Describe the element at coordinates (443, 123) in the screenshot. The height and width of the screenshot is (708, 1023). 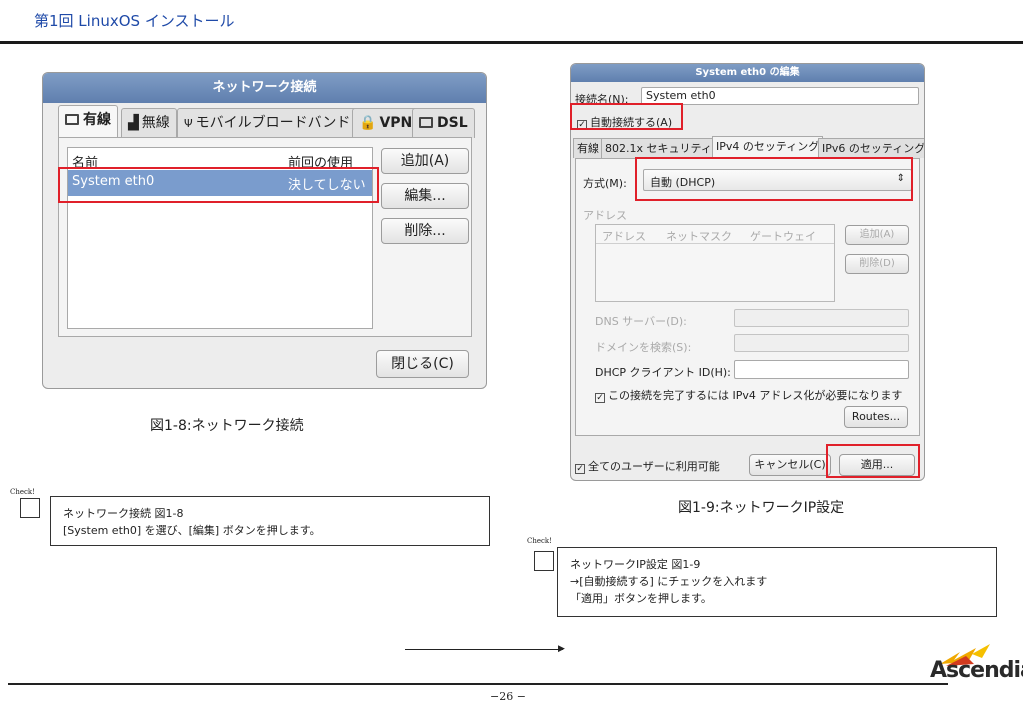
I see `tab-dsl: DSL` at that location.